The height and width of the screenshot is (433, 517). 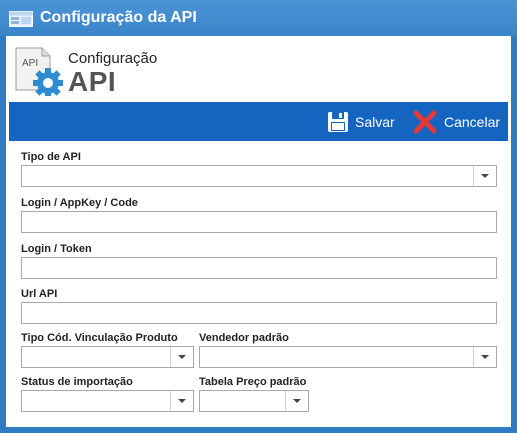 I want to click on header-title: API, so click(x=92, y=81).